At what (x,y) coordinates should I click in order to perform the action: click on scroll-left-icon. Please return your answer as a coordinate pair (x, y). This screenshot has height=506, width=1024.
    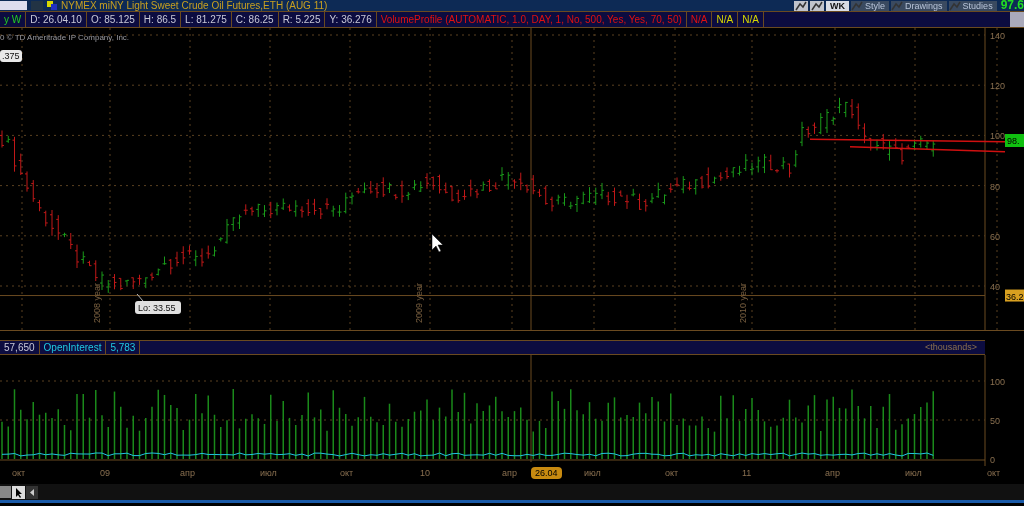
    Looking at the image, I should click on (32, 492).